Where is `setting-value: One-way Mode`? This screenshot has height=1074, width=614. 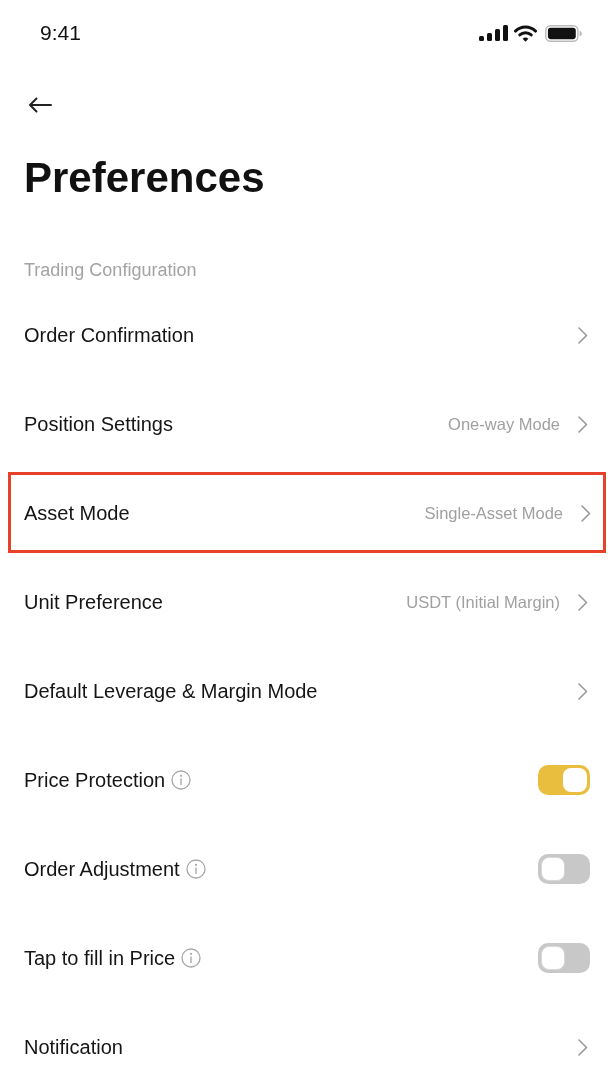
setting-value: One-way Mode is located at coordinates (504, 424).